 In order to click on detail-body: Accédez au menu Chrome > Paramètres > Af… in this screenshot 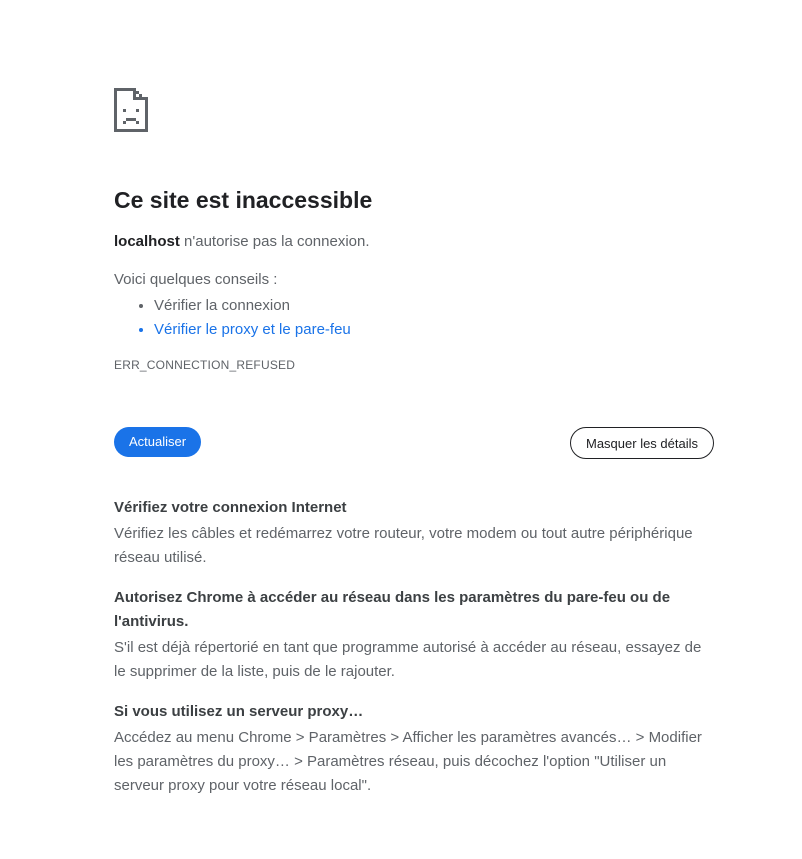, I will do `click(408, 761)`.